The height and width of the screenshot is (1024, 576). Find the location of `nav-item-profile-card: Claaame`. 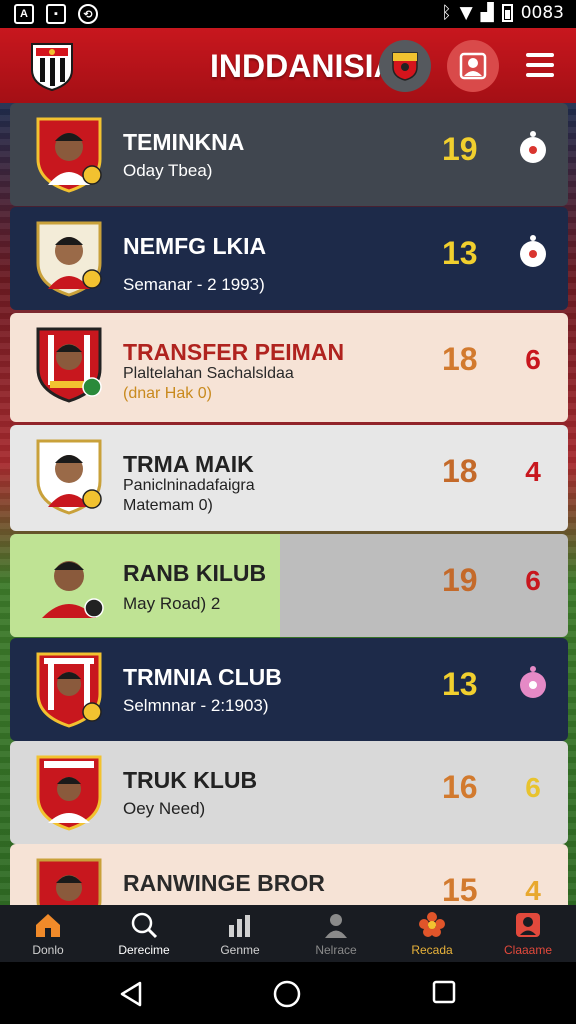

nav-item-profile-card: Claaame is located at coordinates (528, 933).